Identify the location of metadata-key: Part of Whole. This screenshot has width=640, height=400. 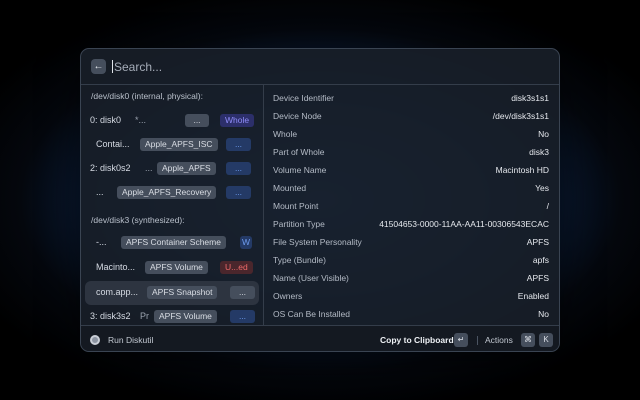
(299, 152).